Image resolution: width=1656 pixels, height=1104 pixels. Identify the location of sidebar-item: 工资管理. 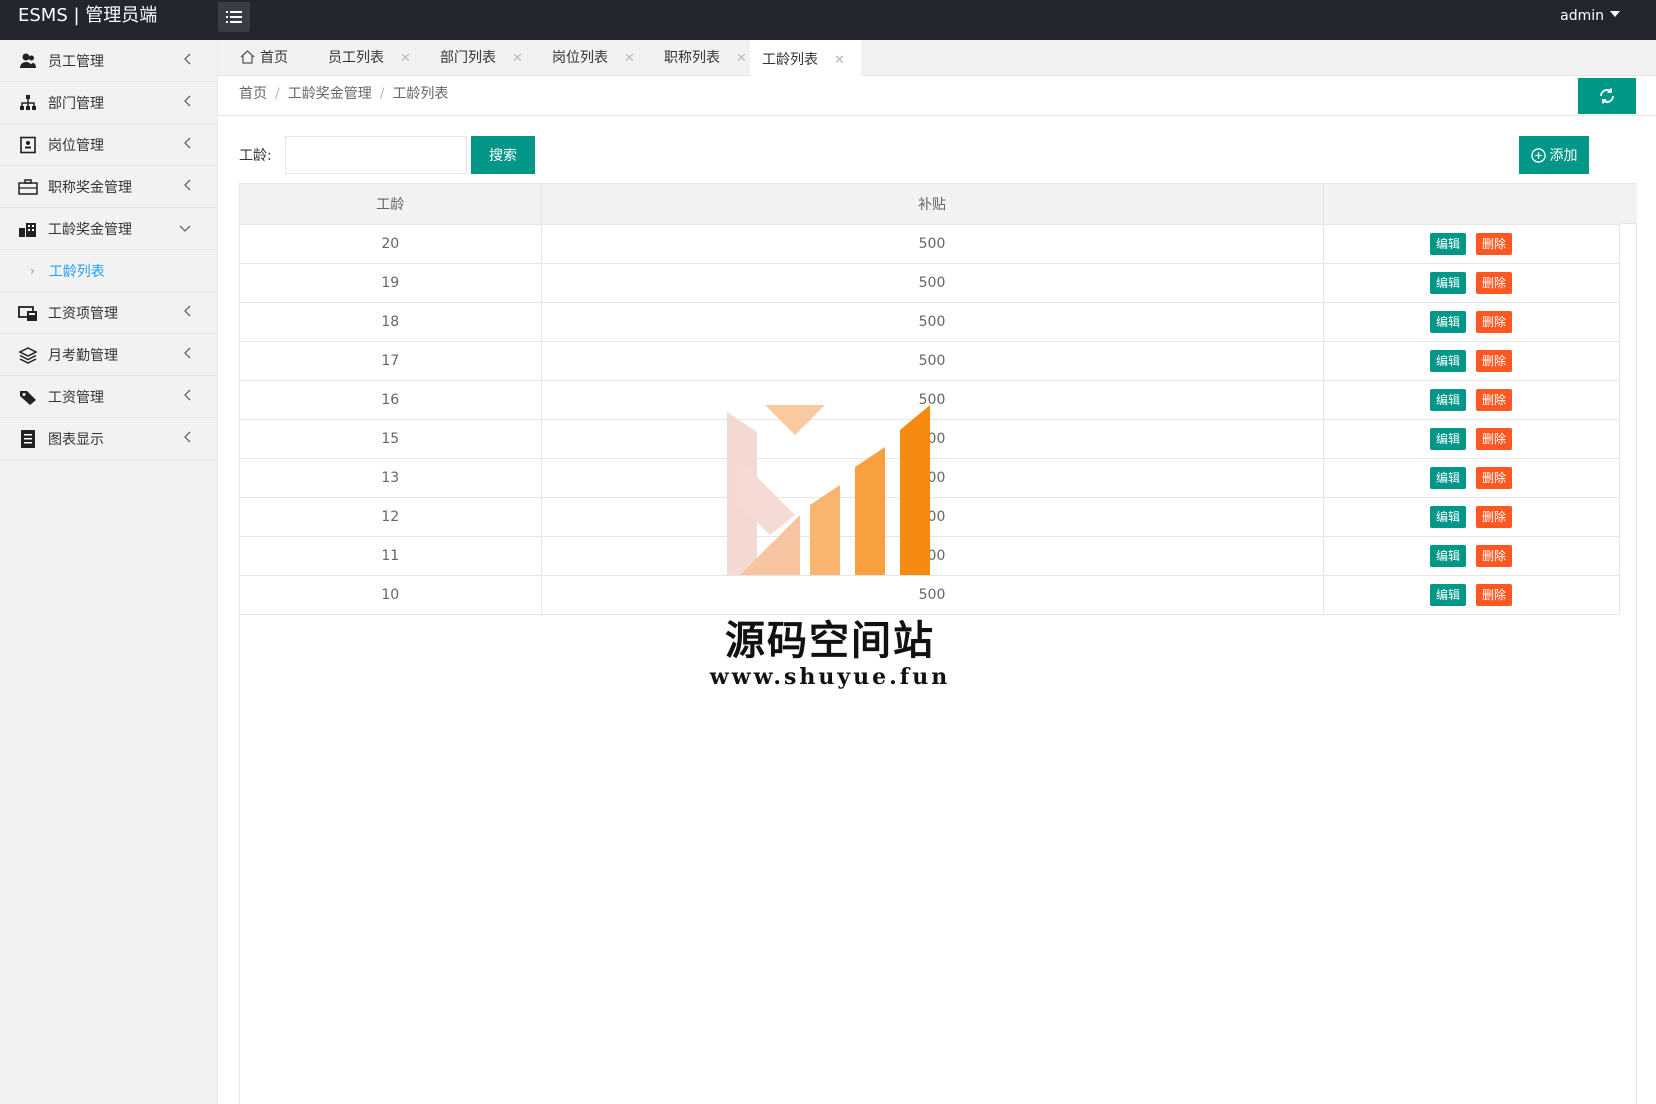
(108, 397).